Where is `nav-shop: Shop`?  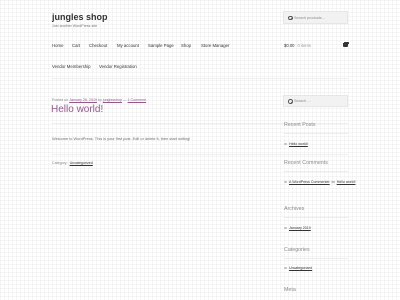 nav-shop: Shop is located at coordinates (186, 45).